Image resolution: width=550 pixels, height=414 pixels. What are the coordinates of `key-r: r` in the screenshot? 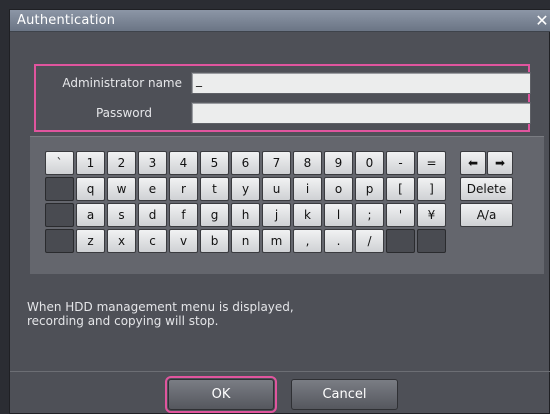 It's located at (183, 189).